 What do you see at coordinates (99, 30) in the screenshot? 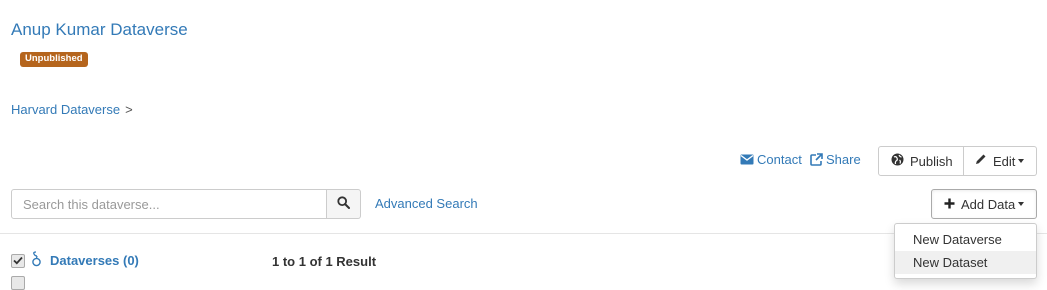
I see `dataverse-title: Anup Kumar Dataverse` at bounding box center [99, 30].